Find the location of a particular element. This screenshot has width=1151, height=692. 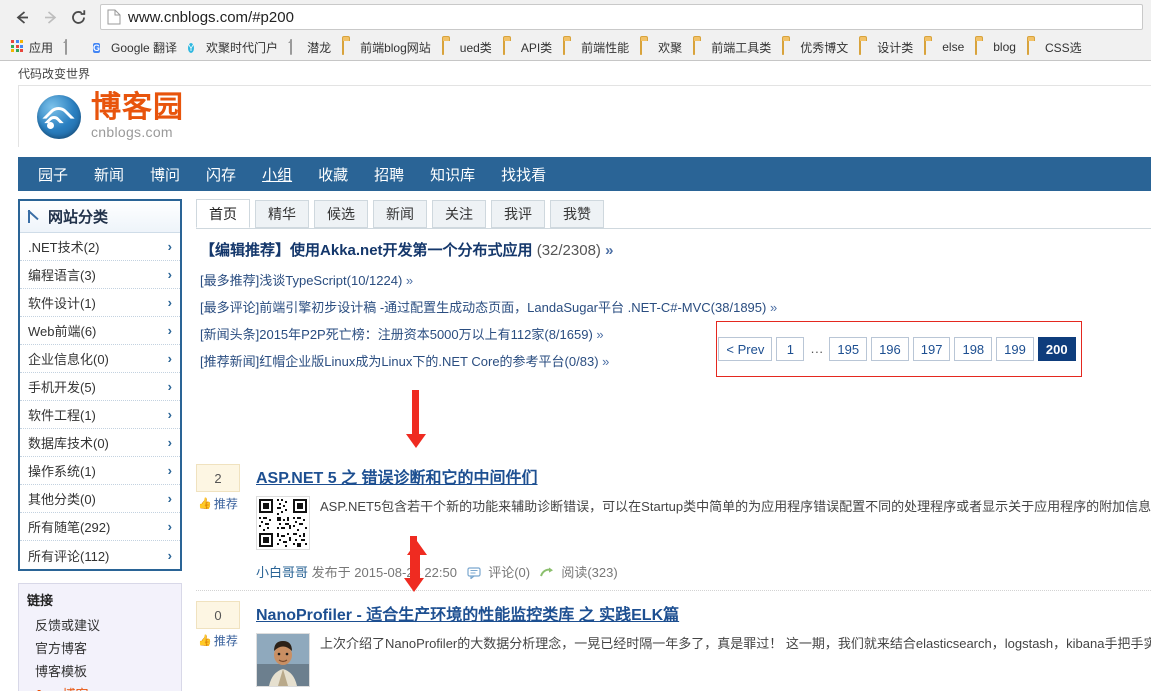

post-read-count: 阅读(323) is located at coordinates (589, 572).